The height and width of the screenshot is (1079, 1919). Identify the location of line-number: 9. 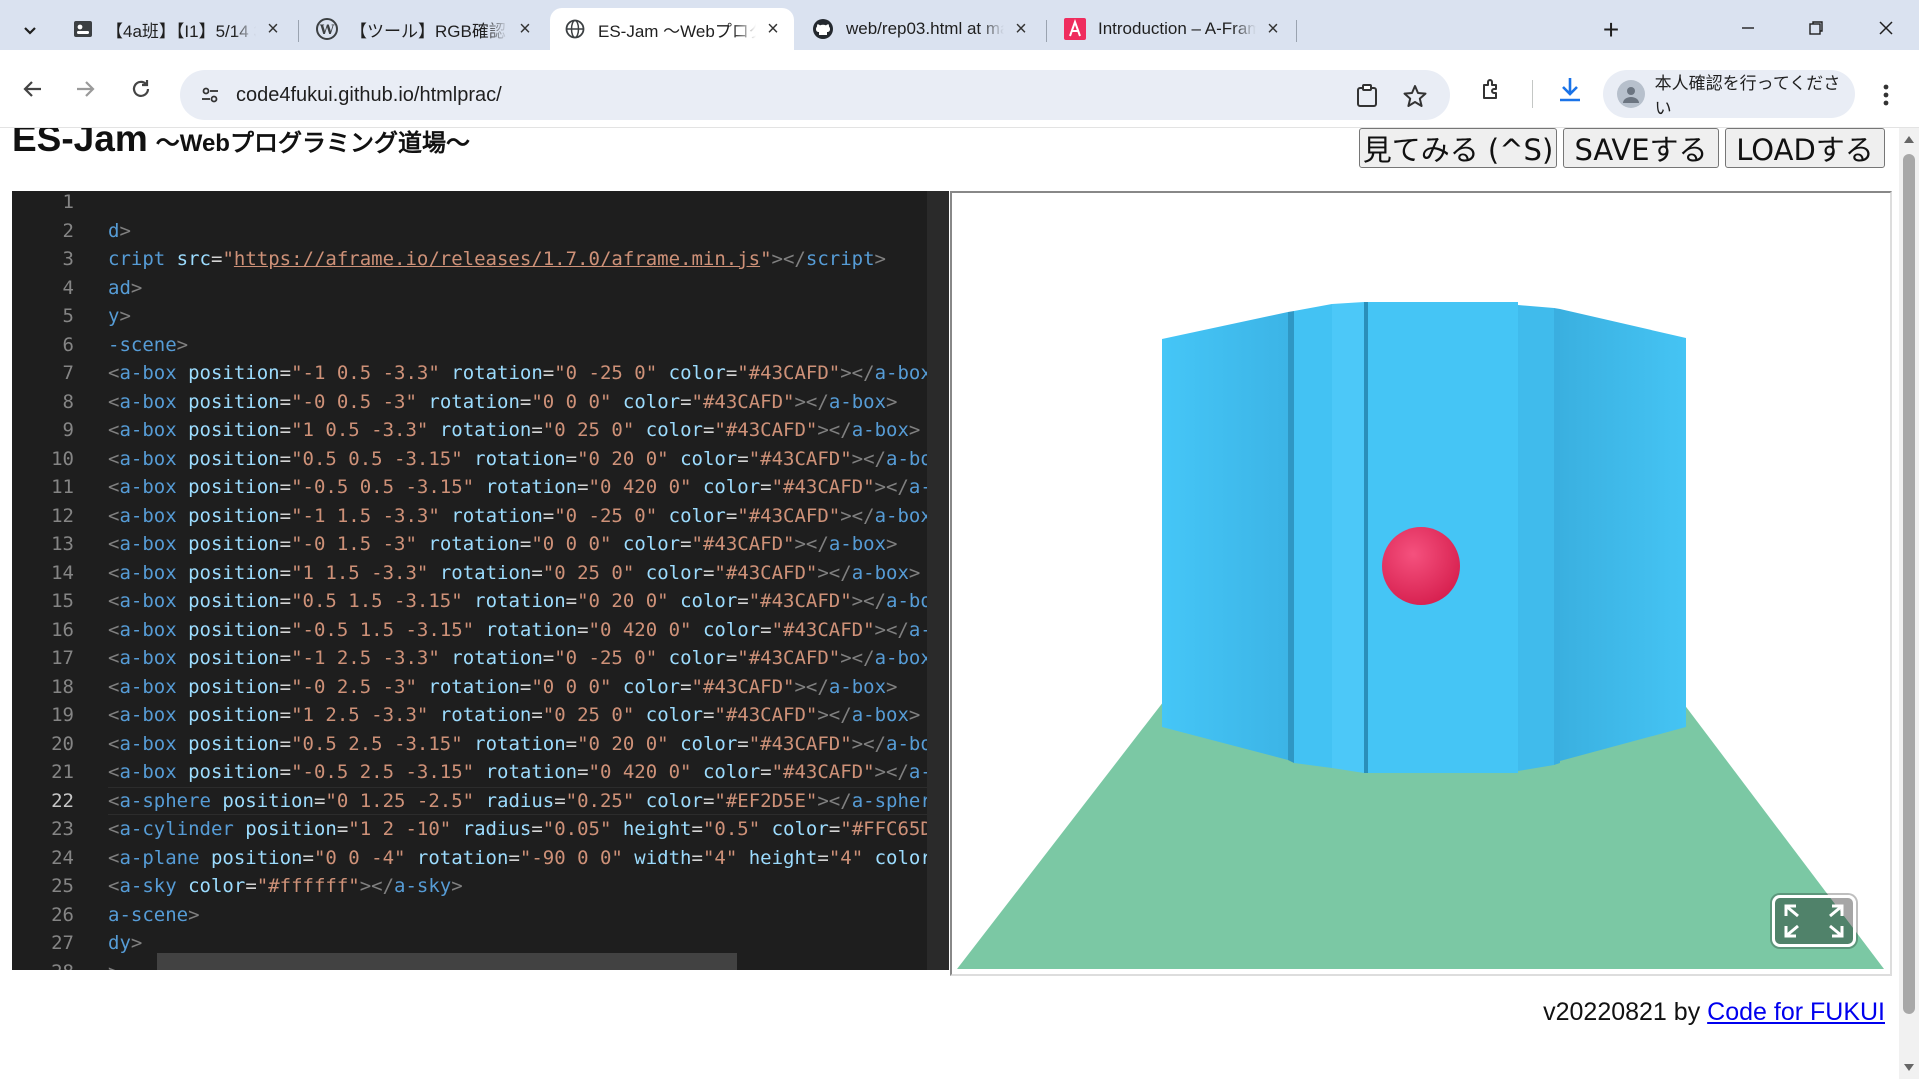
(68, 430).